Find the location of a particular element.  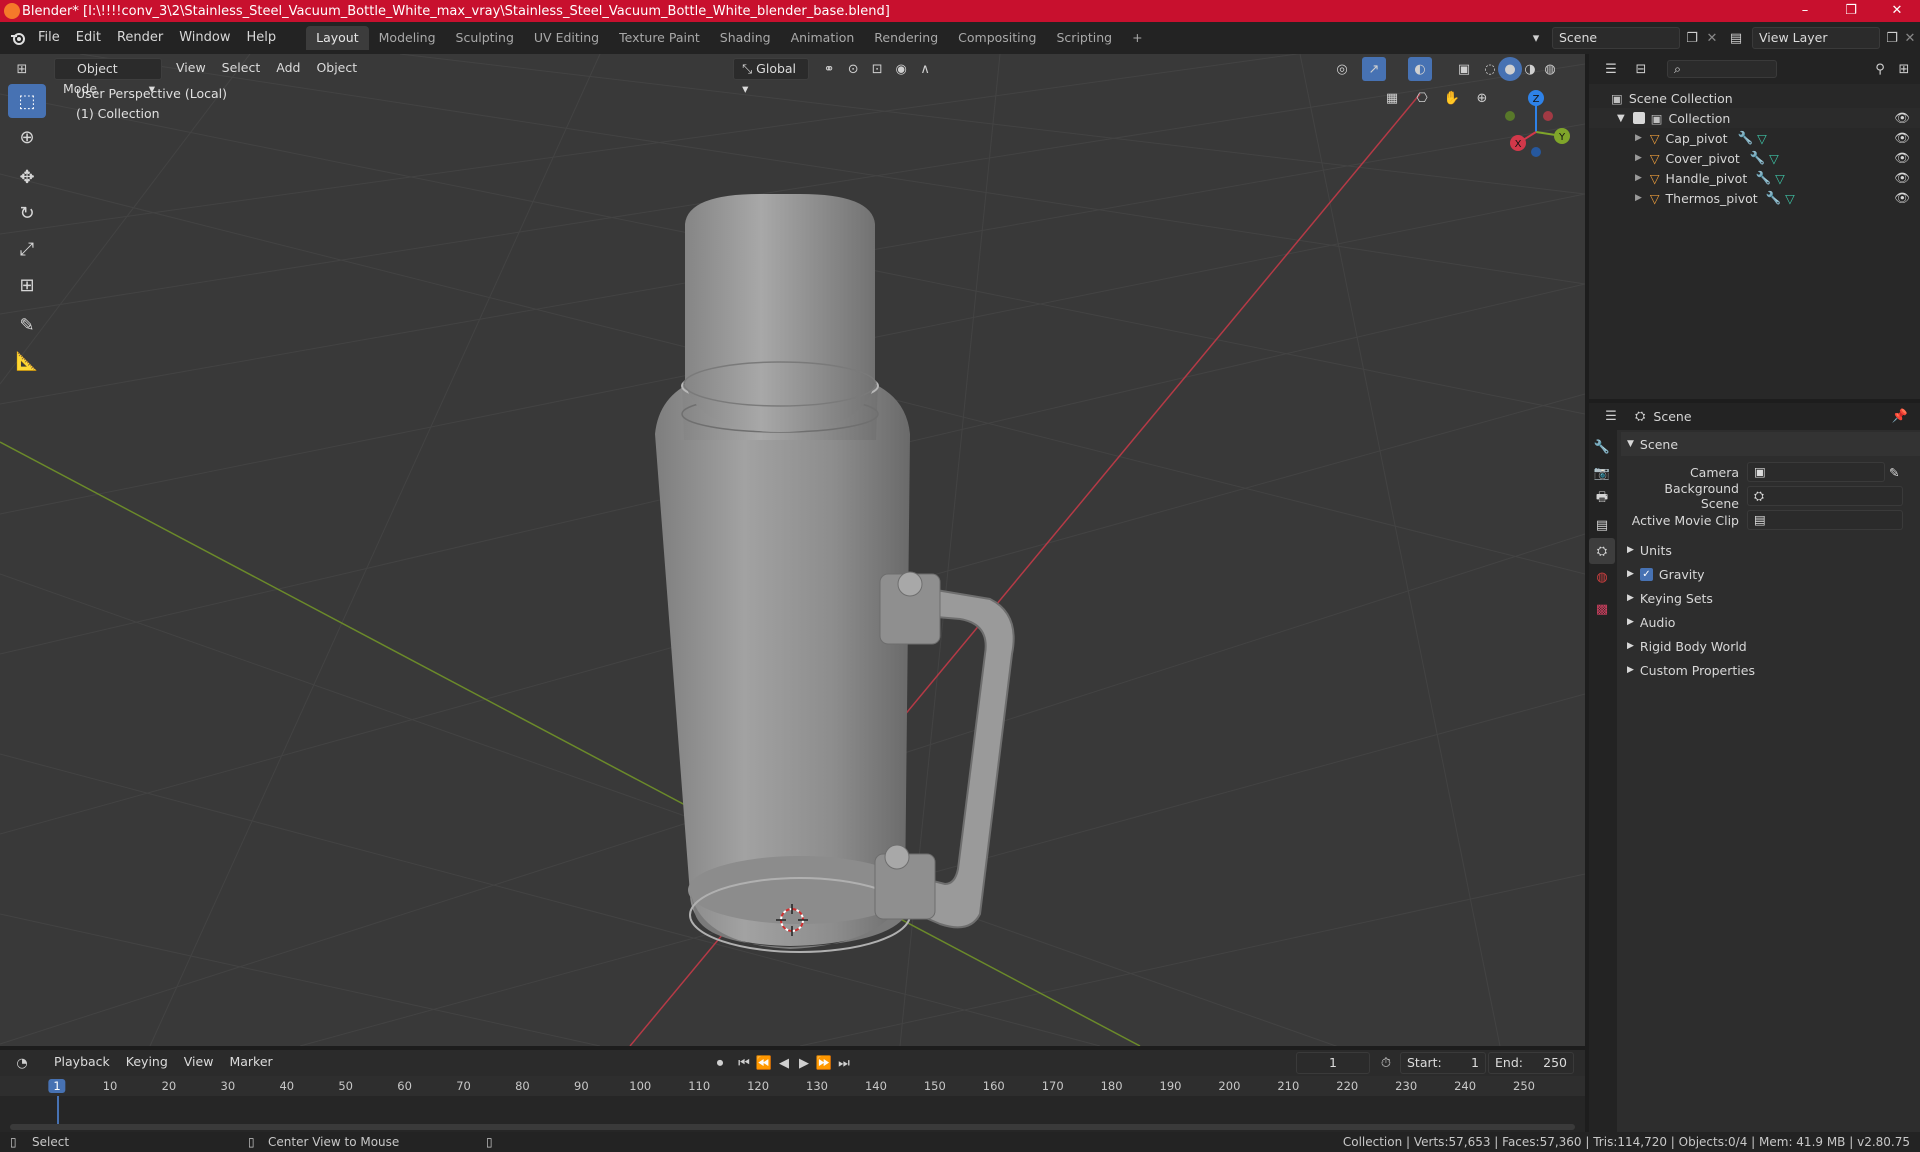

tab-shading: Shading is located at coordinates (745, 38).